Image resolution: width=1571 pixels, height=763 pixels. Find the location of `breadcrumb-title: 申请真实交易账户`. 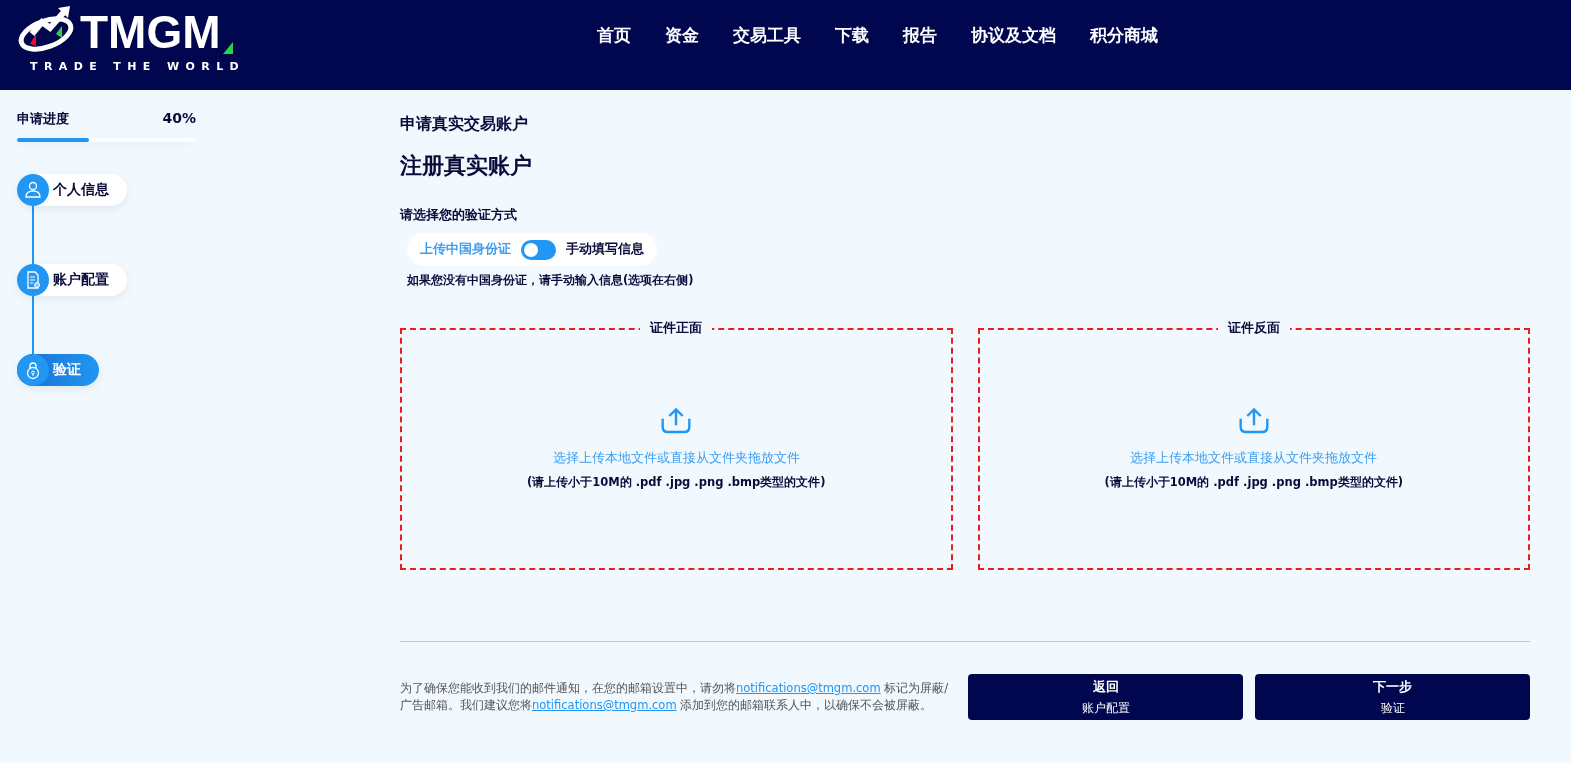

breadcrumb-title: 申请真实交易账户 is located at coordinates (464, 124).